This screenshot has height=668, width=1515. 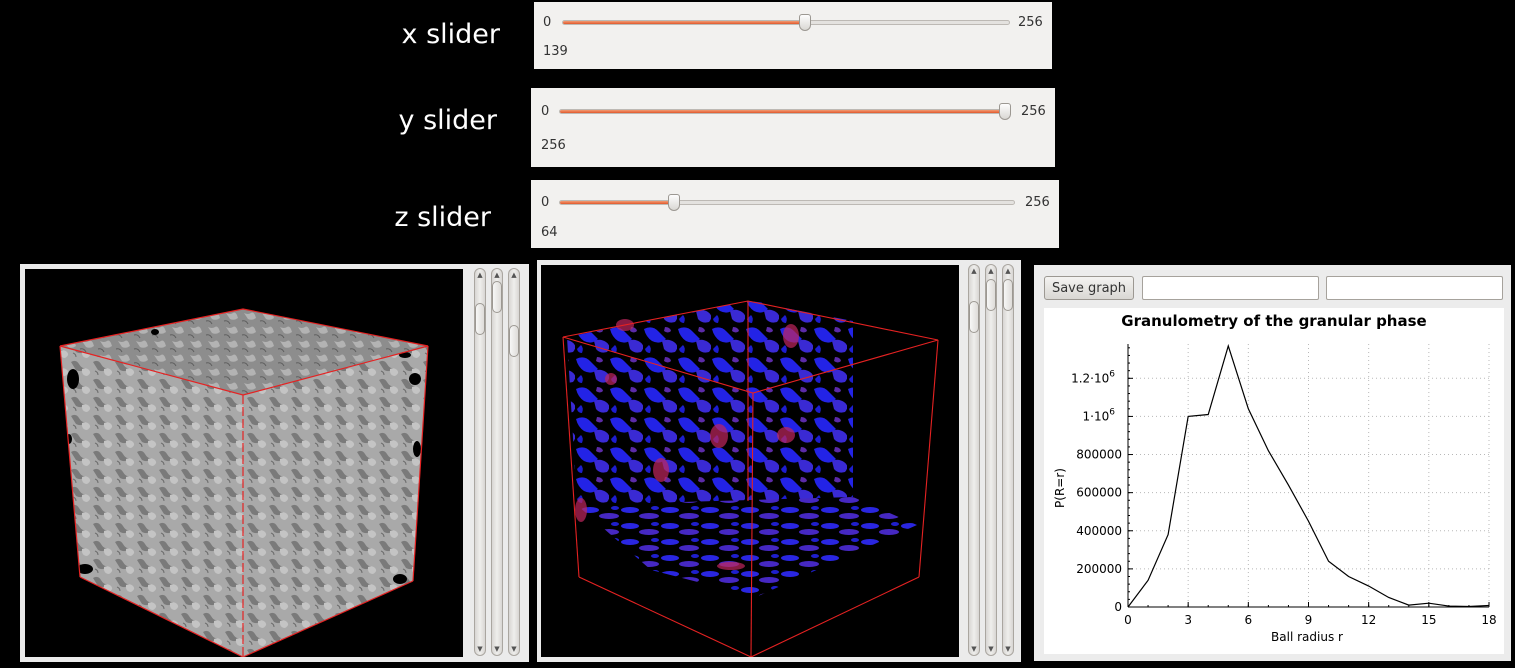 What do you see at coordinates (480, 462) in the screenshot?
I see `surface-scrollbar-1: ▲ ▼` at bounding box center [480, 462].